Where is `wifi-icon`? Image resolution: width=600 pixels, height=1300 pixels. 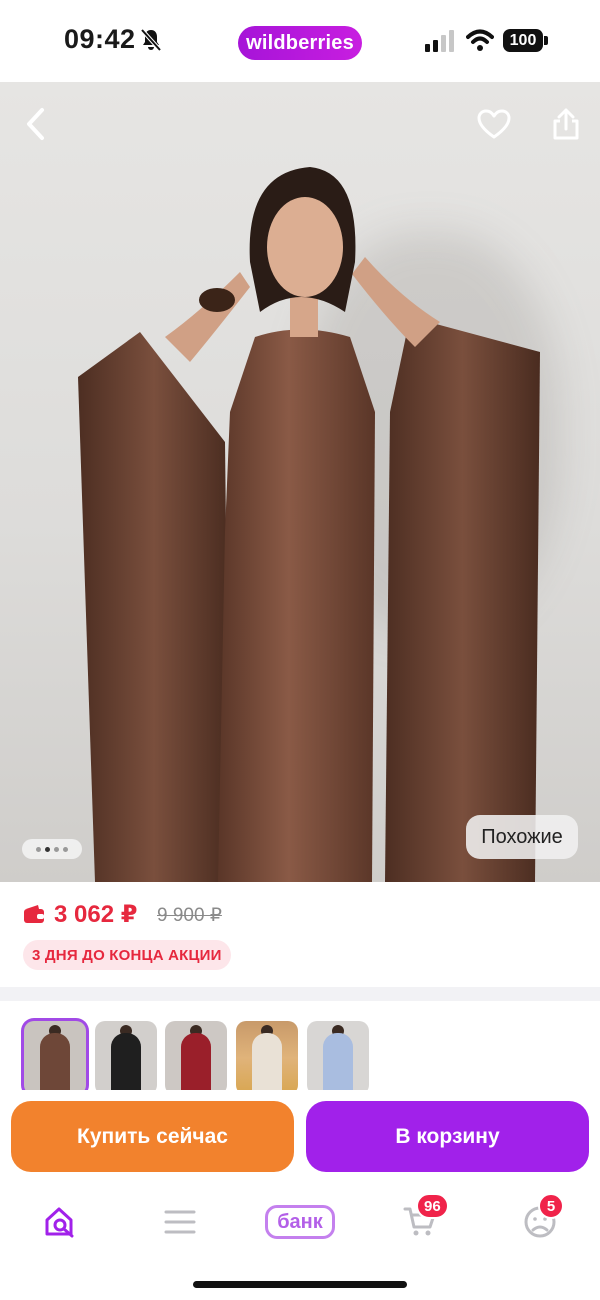 wifi-icon is located at coordinates (480, 40).